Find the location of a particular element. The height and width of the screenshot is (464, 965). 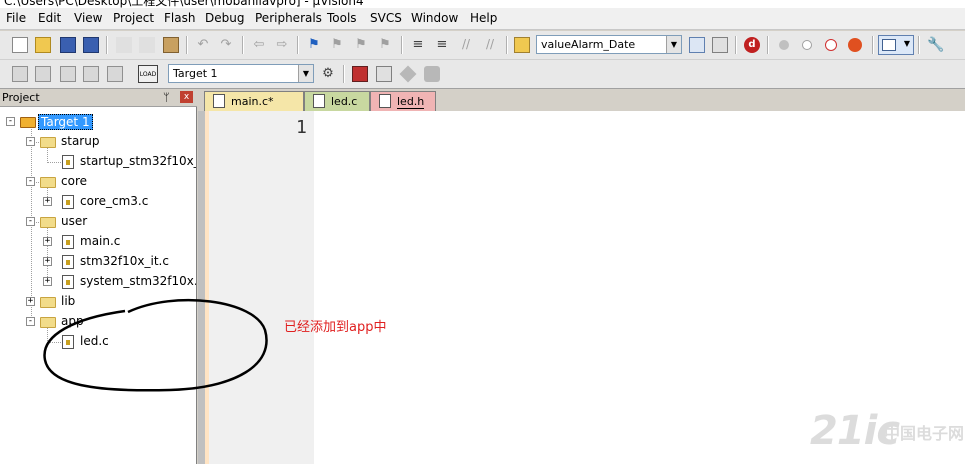

watermark-text: 中国电子网 is located at coordinates (924, 433).